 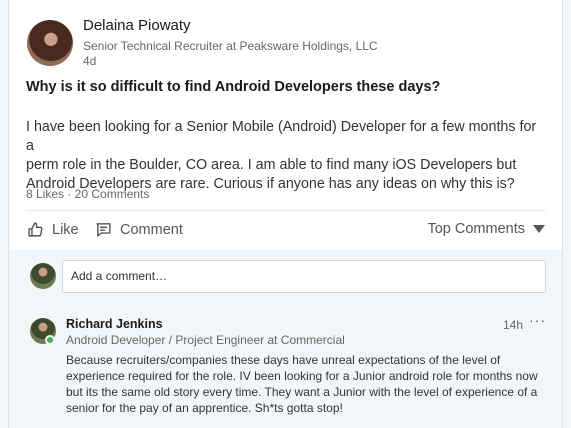 I want to click on comment-time: 14h, so click(x=513, y=325).